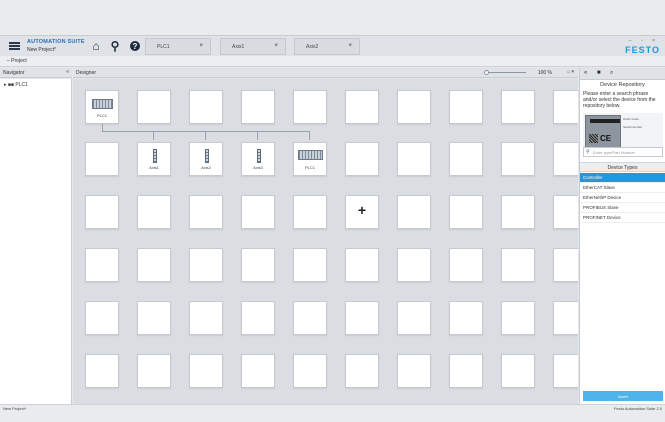 Image resolution: width=665 pixels, height=422 pixels. I want to click on add-device-slot: +, so click(362, 212).